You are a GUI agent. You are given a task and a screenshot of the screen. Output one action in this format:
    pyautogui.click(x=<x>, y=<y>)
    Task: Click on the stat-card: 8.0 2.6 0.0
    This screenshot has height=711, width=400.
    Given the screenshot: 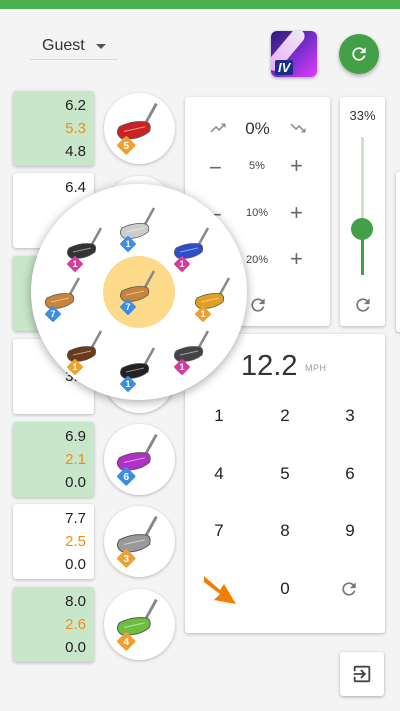 What is the action you would take?
    pyautogui.click(x=53, y=624)
    